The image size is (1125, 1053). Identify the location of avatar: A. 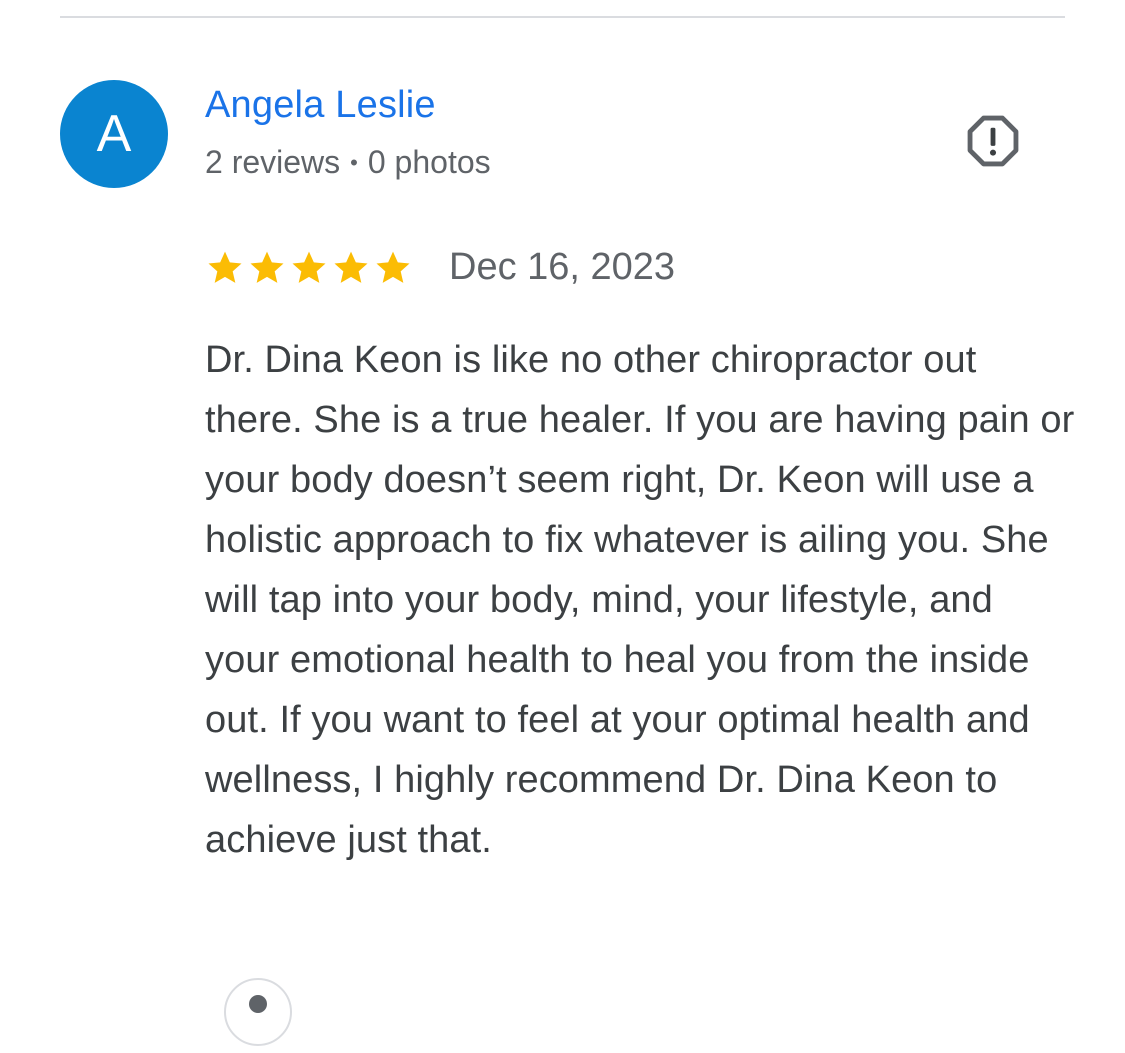
(114, 134).